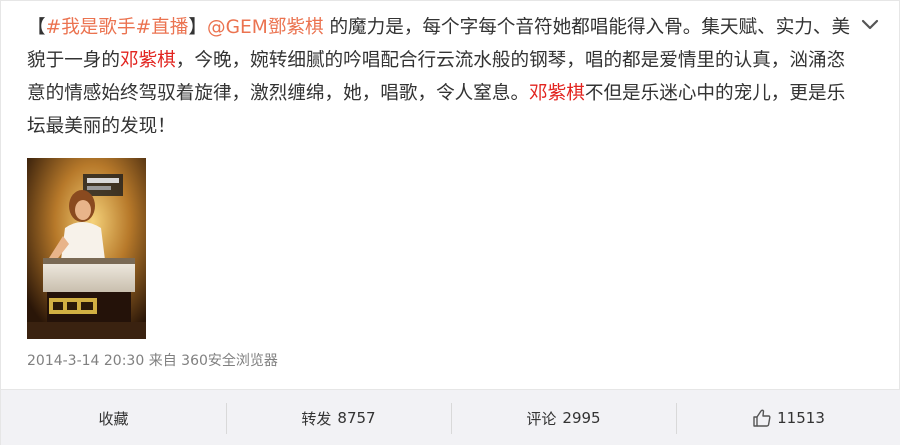 This screenshot has width=900, height=445. What do you see at coordinates (265, 27) in the screenshot?
I see `mention-link-gem: @GEM鄧紫棋` at bounding box center [265, 27].